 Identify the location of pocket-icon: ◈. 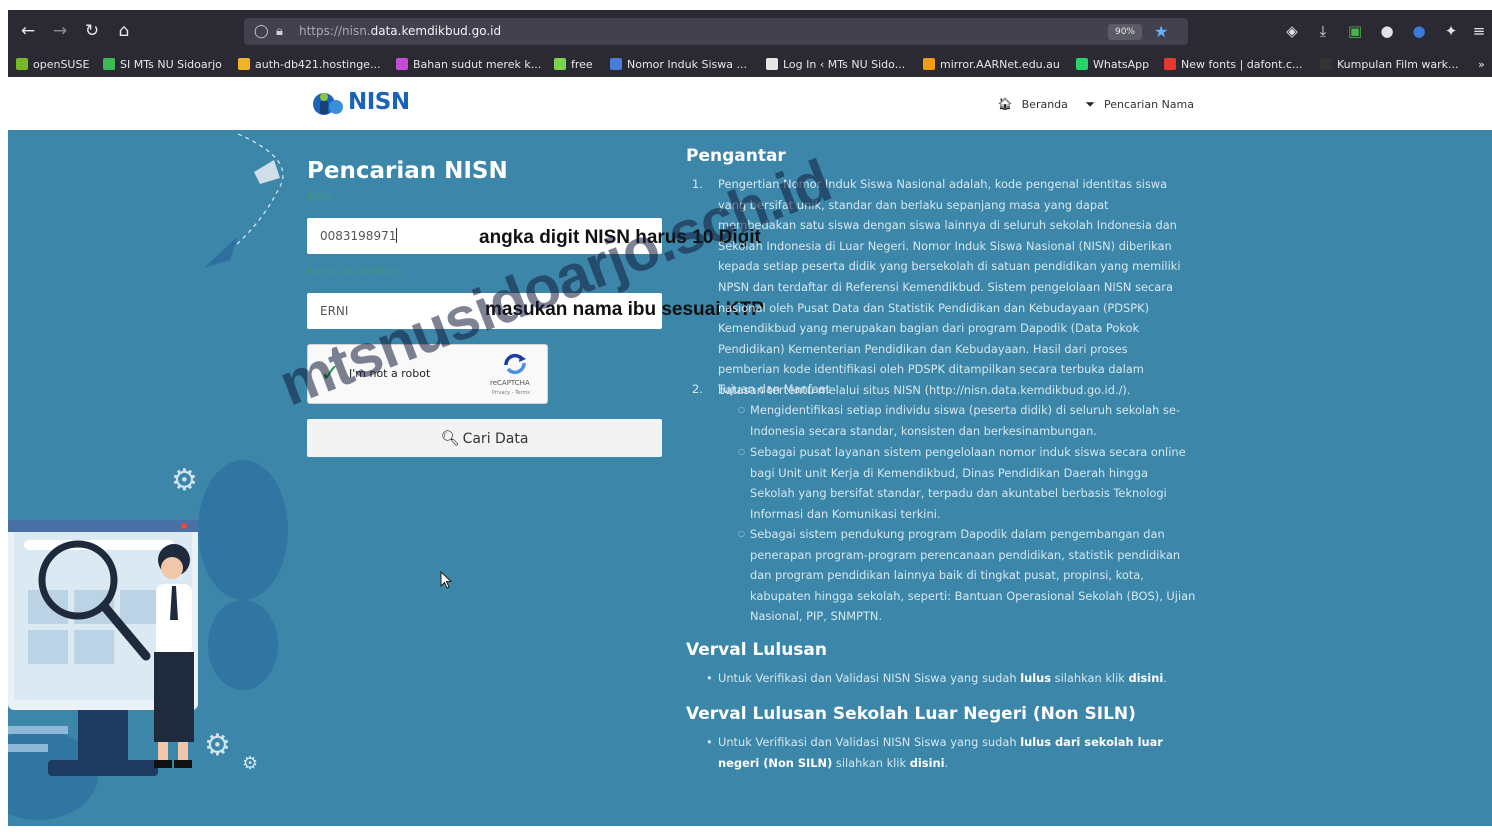
(1292, 31).